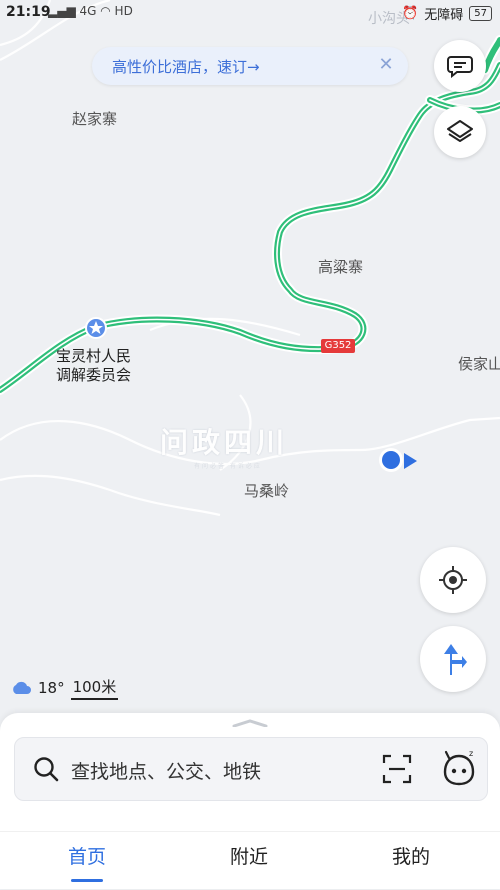 The image size is (500, 890). Describe the element at coordinates (386, 65) in the screenshot. I see `close-icon: ✕` at that location.